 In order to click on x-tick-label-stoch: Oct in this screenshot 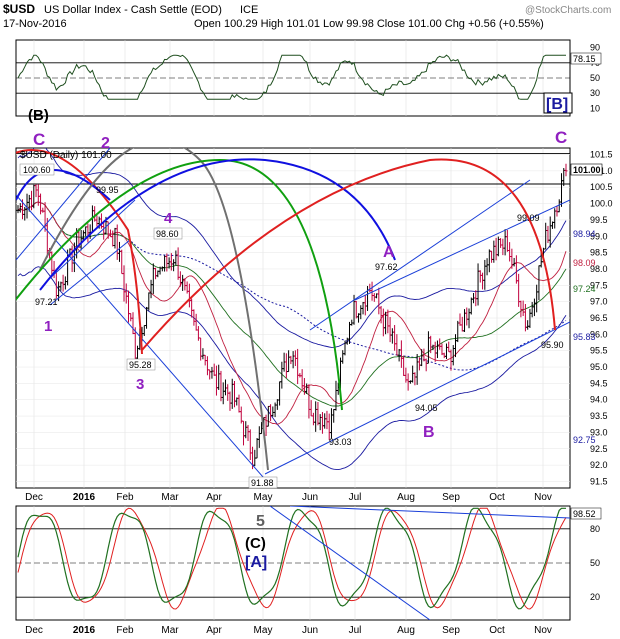, I will do `click(497, 630)`.